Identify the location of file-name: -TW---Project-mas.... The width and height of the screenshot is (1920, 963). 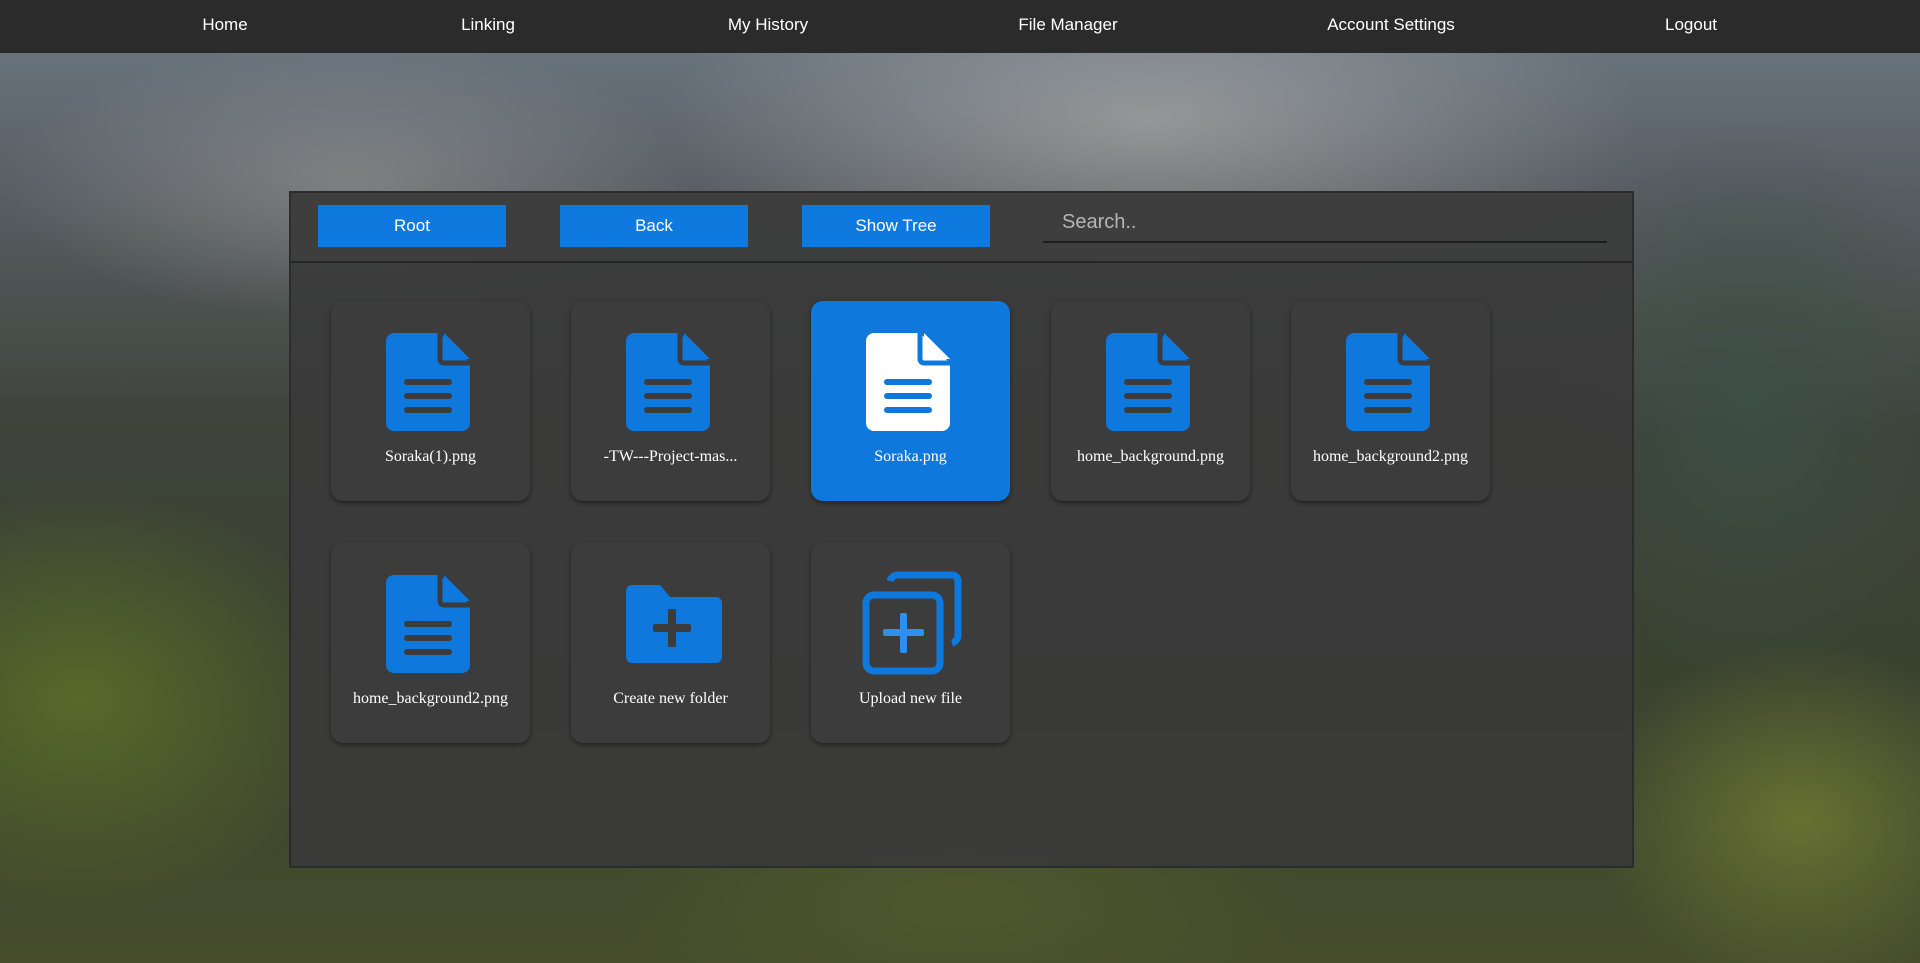
(670, 456).